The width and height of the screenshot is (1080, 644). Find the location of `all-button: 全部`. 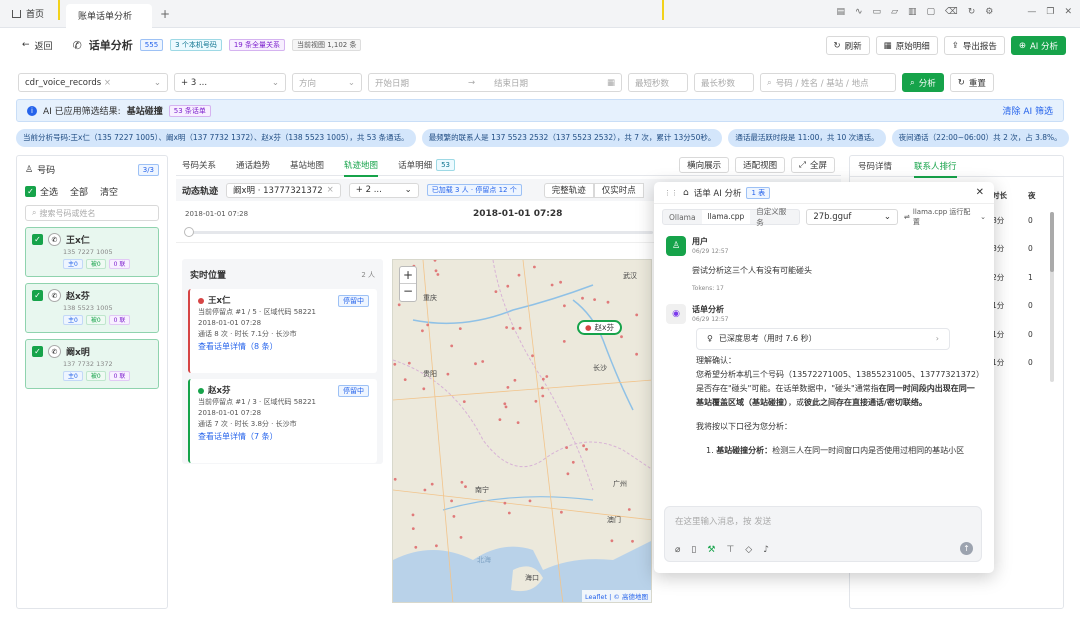

all-button: 全部 is located at coordinates (79, 191).